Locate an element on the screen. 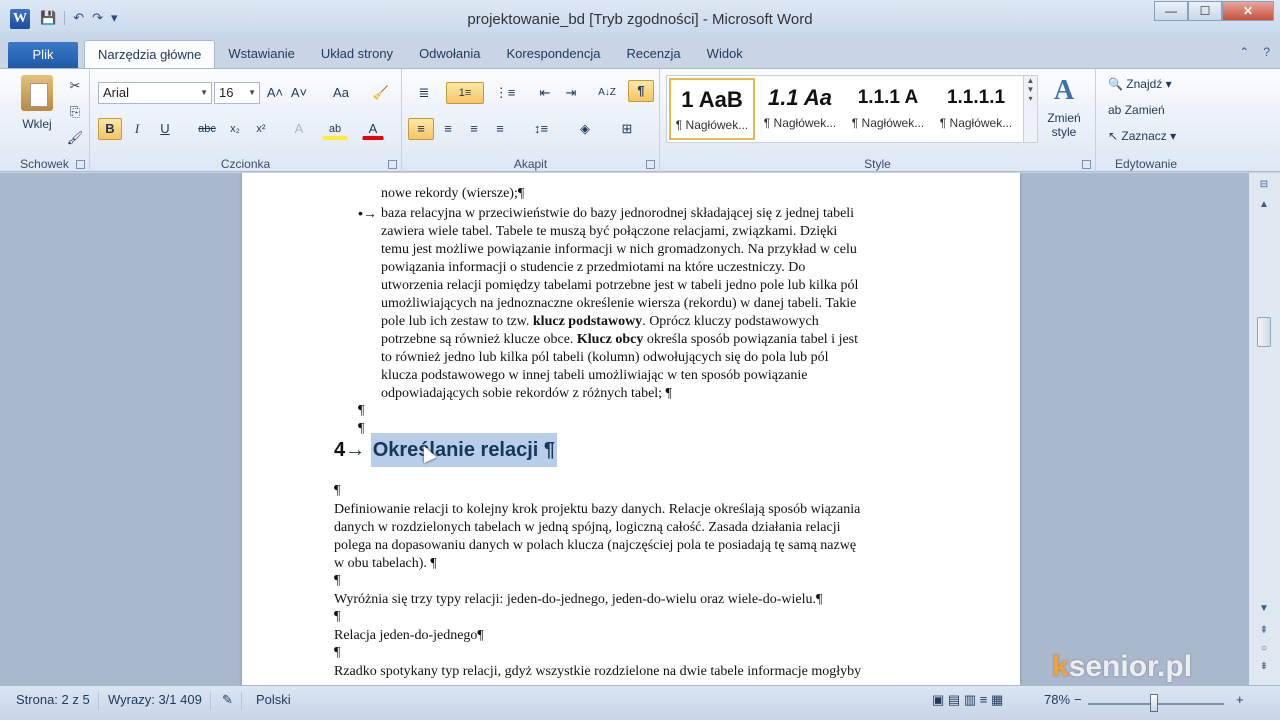 The width and height of the screenshot is (1280, 720). multilevel-list-button: ⋮≡ is located at coordinates (505, 93).